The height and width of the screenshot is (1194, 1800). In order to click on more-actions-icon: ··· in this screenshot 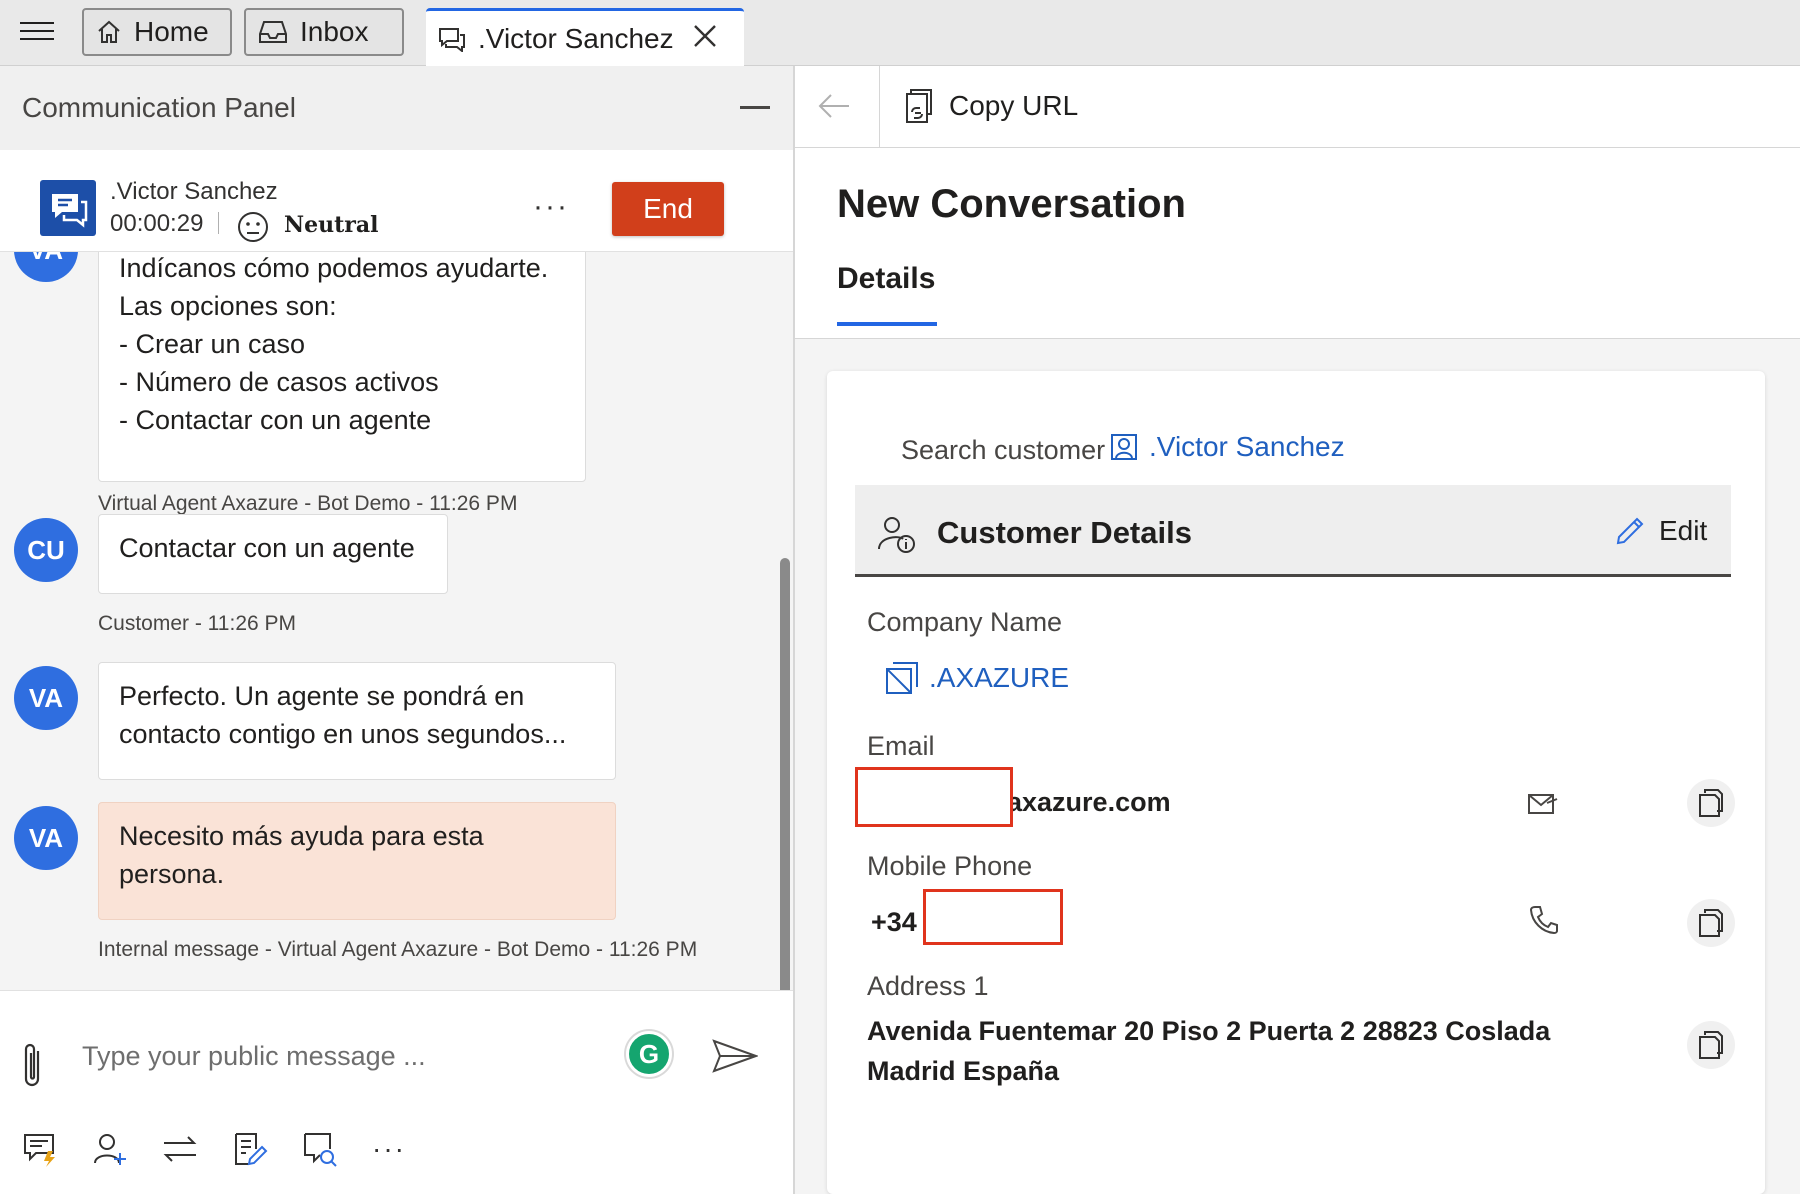, I will do `click(407, 1149)`.